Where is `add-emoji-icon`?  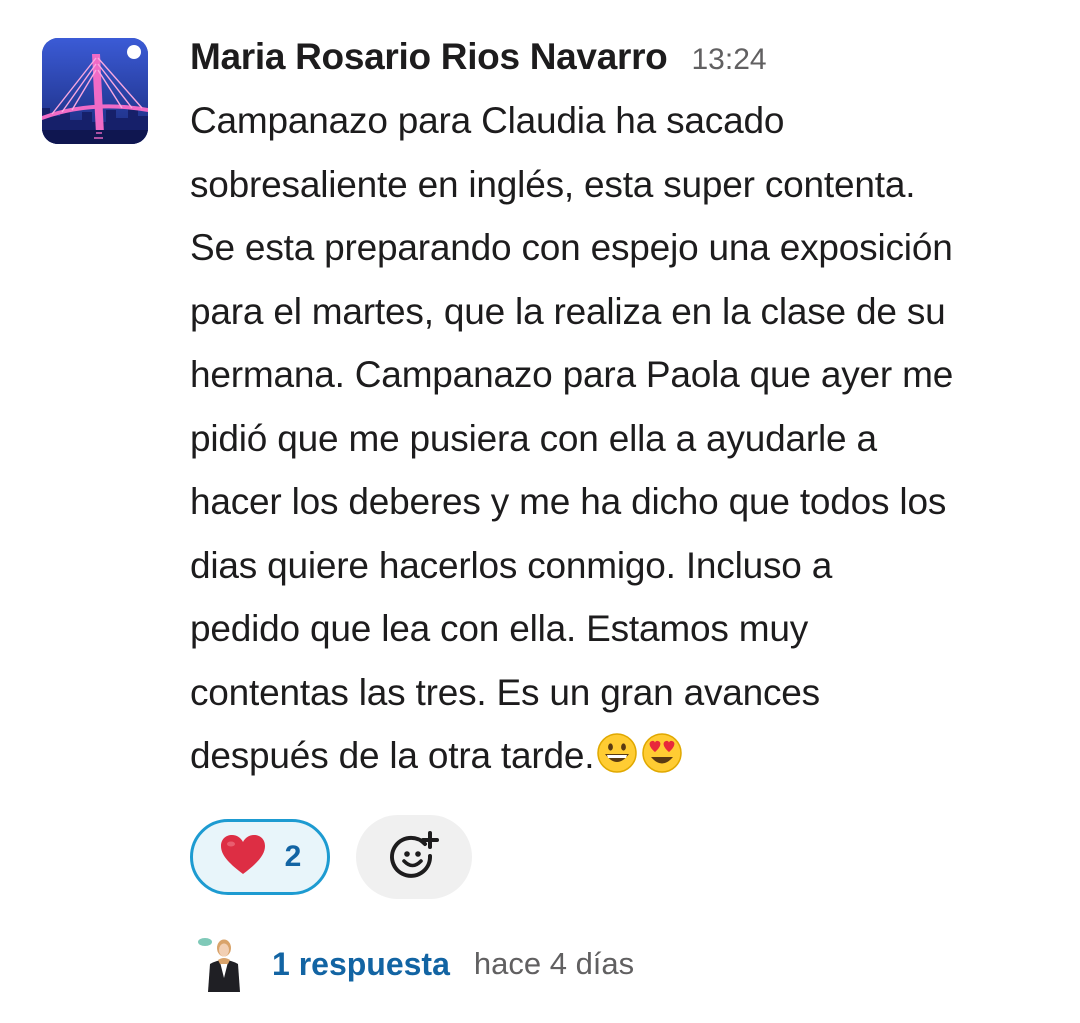 add-emoji-icon is located at coordinates (414, 857).